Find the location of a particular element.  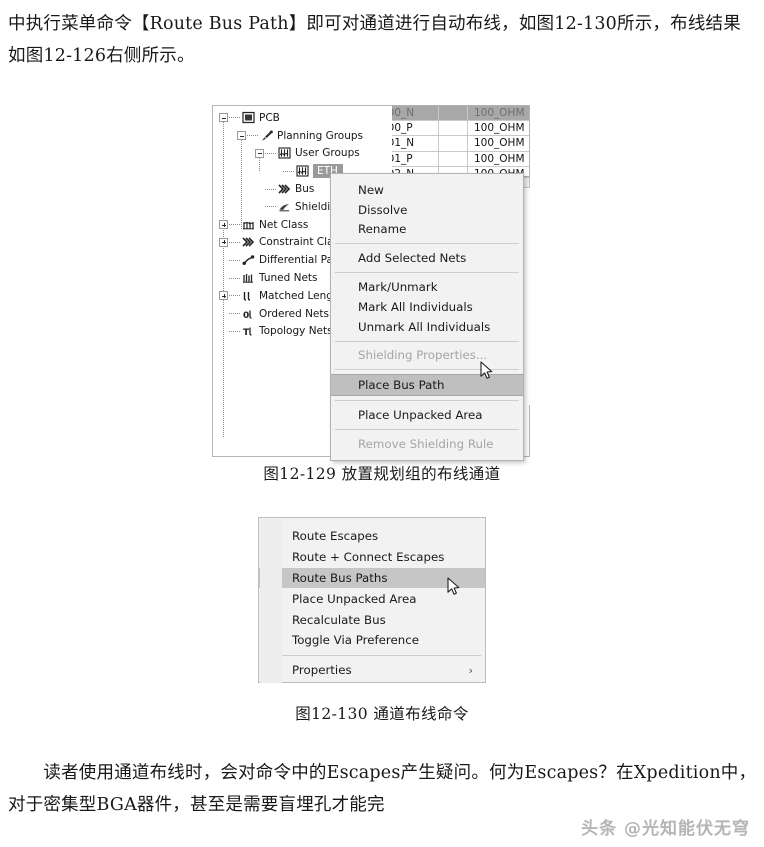

menu-item-add-selected-nets: Add Selected Nets is located at coordinates (427, 258).